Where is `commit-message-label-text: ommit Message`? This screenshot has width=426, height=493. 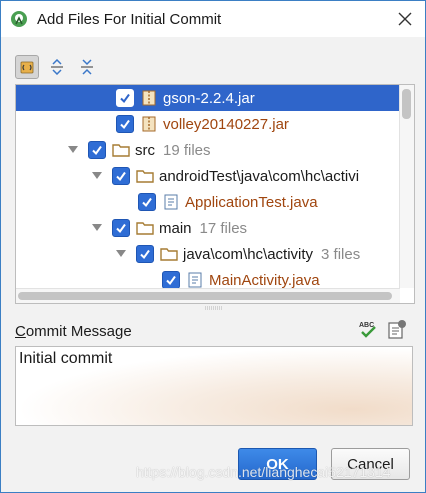 commit-message-label-text: ommit Message is located at coordinates (78, 331).